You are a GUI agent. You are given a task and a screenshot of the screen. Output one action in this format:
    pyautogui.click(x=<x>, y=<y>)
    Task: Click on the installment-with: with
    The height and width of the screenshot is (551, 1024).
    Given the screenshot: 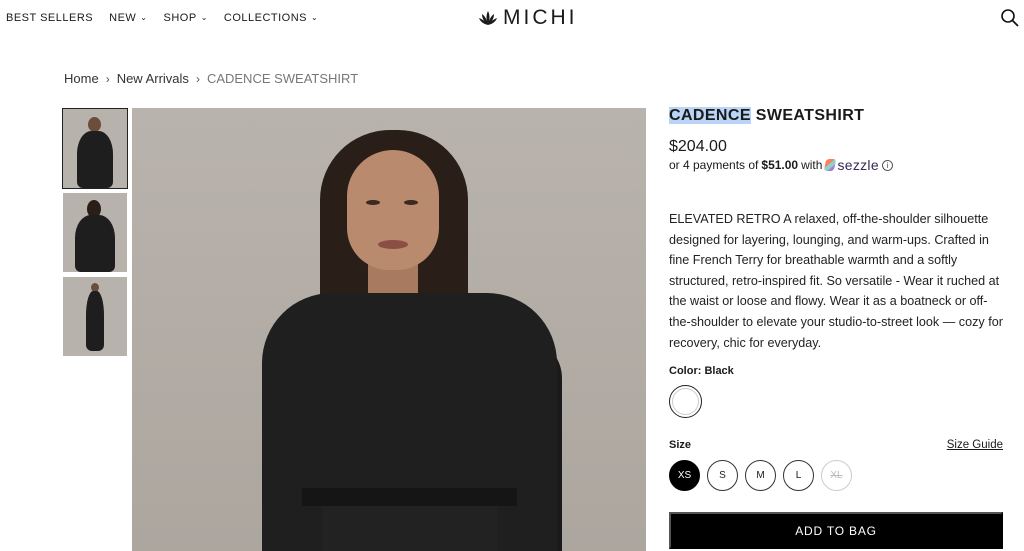 What is the action you would take?
    pyautogui.click(x=812, y=165)
    